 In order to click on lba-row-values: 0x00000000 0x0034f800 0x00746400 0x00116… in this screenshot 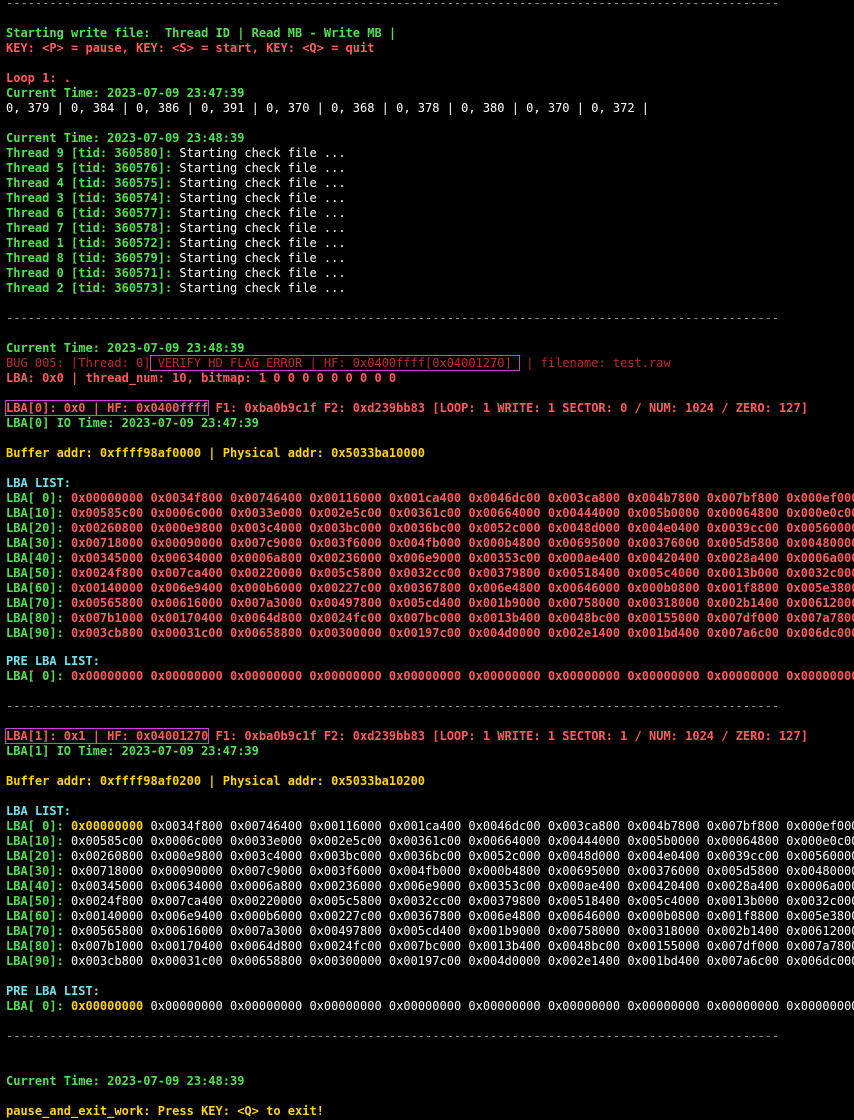, I will do `click(458, 498)`.